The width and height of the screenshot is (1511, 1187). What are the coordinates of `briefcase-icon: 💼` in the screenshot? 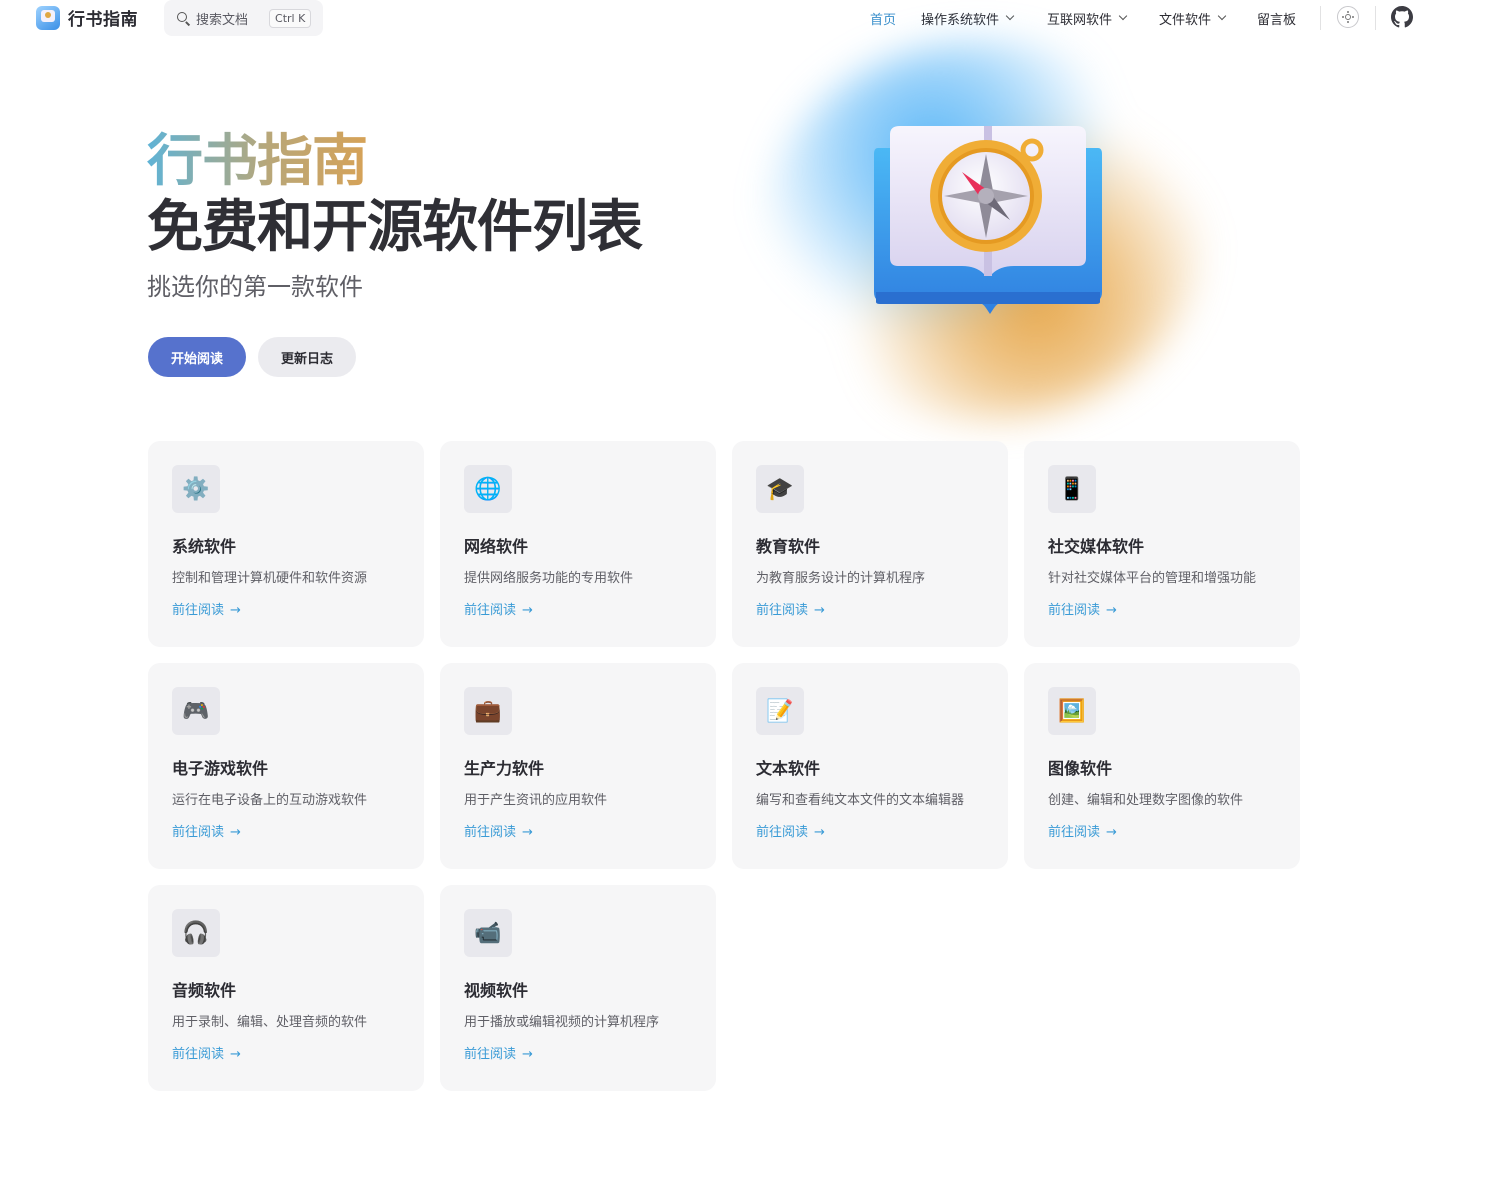 It's located at (488, 711).